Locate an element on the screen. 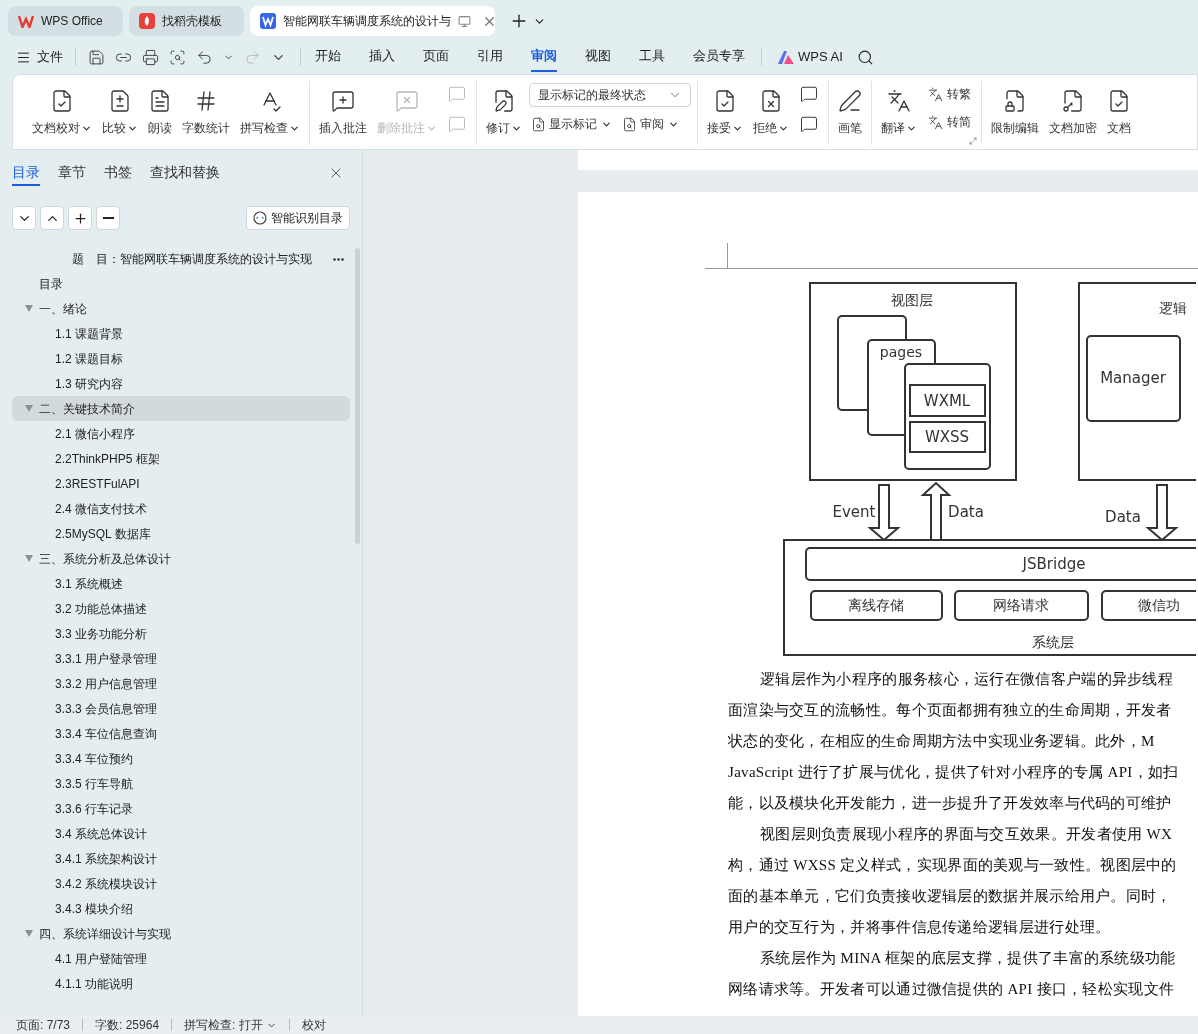 The image size is (1198, 1034). ribbon-small-button: 转简 is located at coordinates (949, 122).